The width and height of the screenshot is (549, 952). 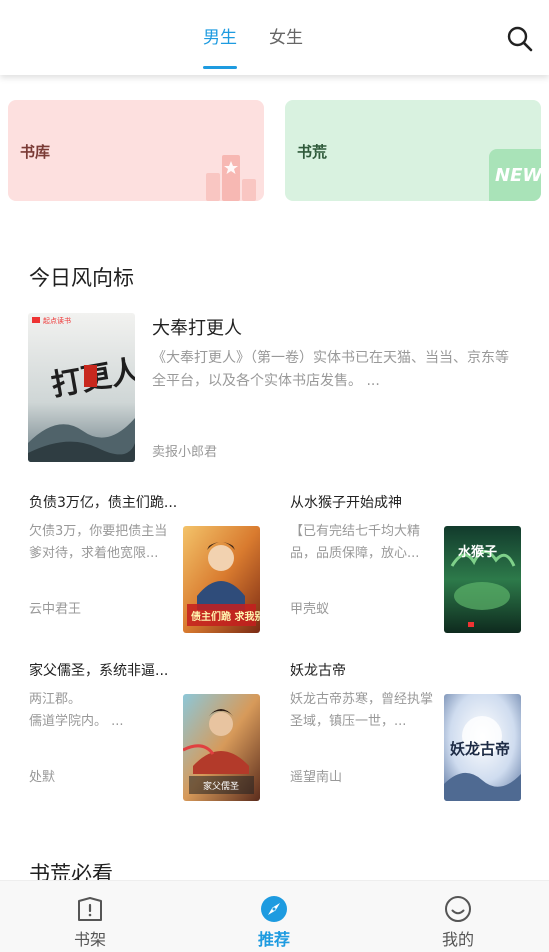 What do you see at coordinates (221, 786) in the screenshot?
I see `svg-text: 家父儒圣` at bounding box center [221, 786].